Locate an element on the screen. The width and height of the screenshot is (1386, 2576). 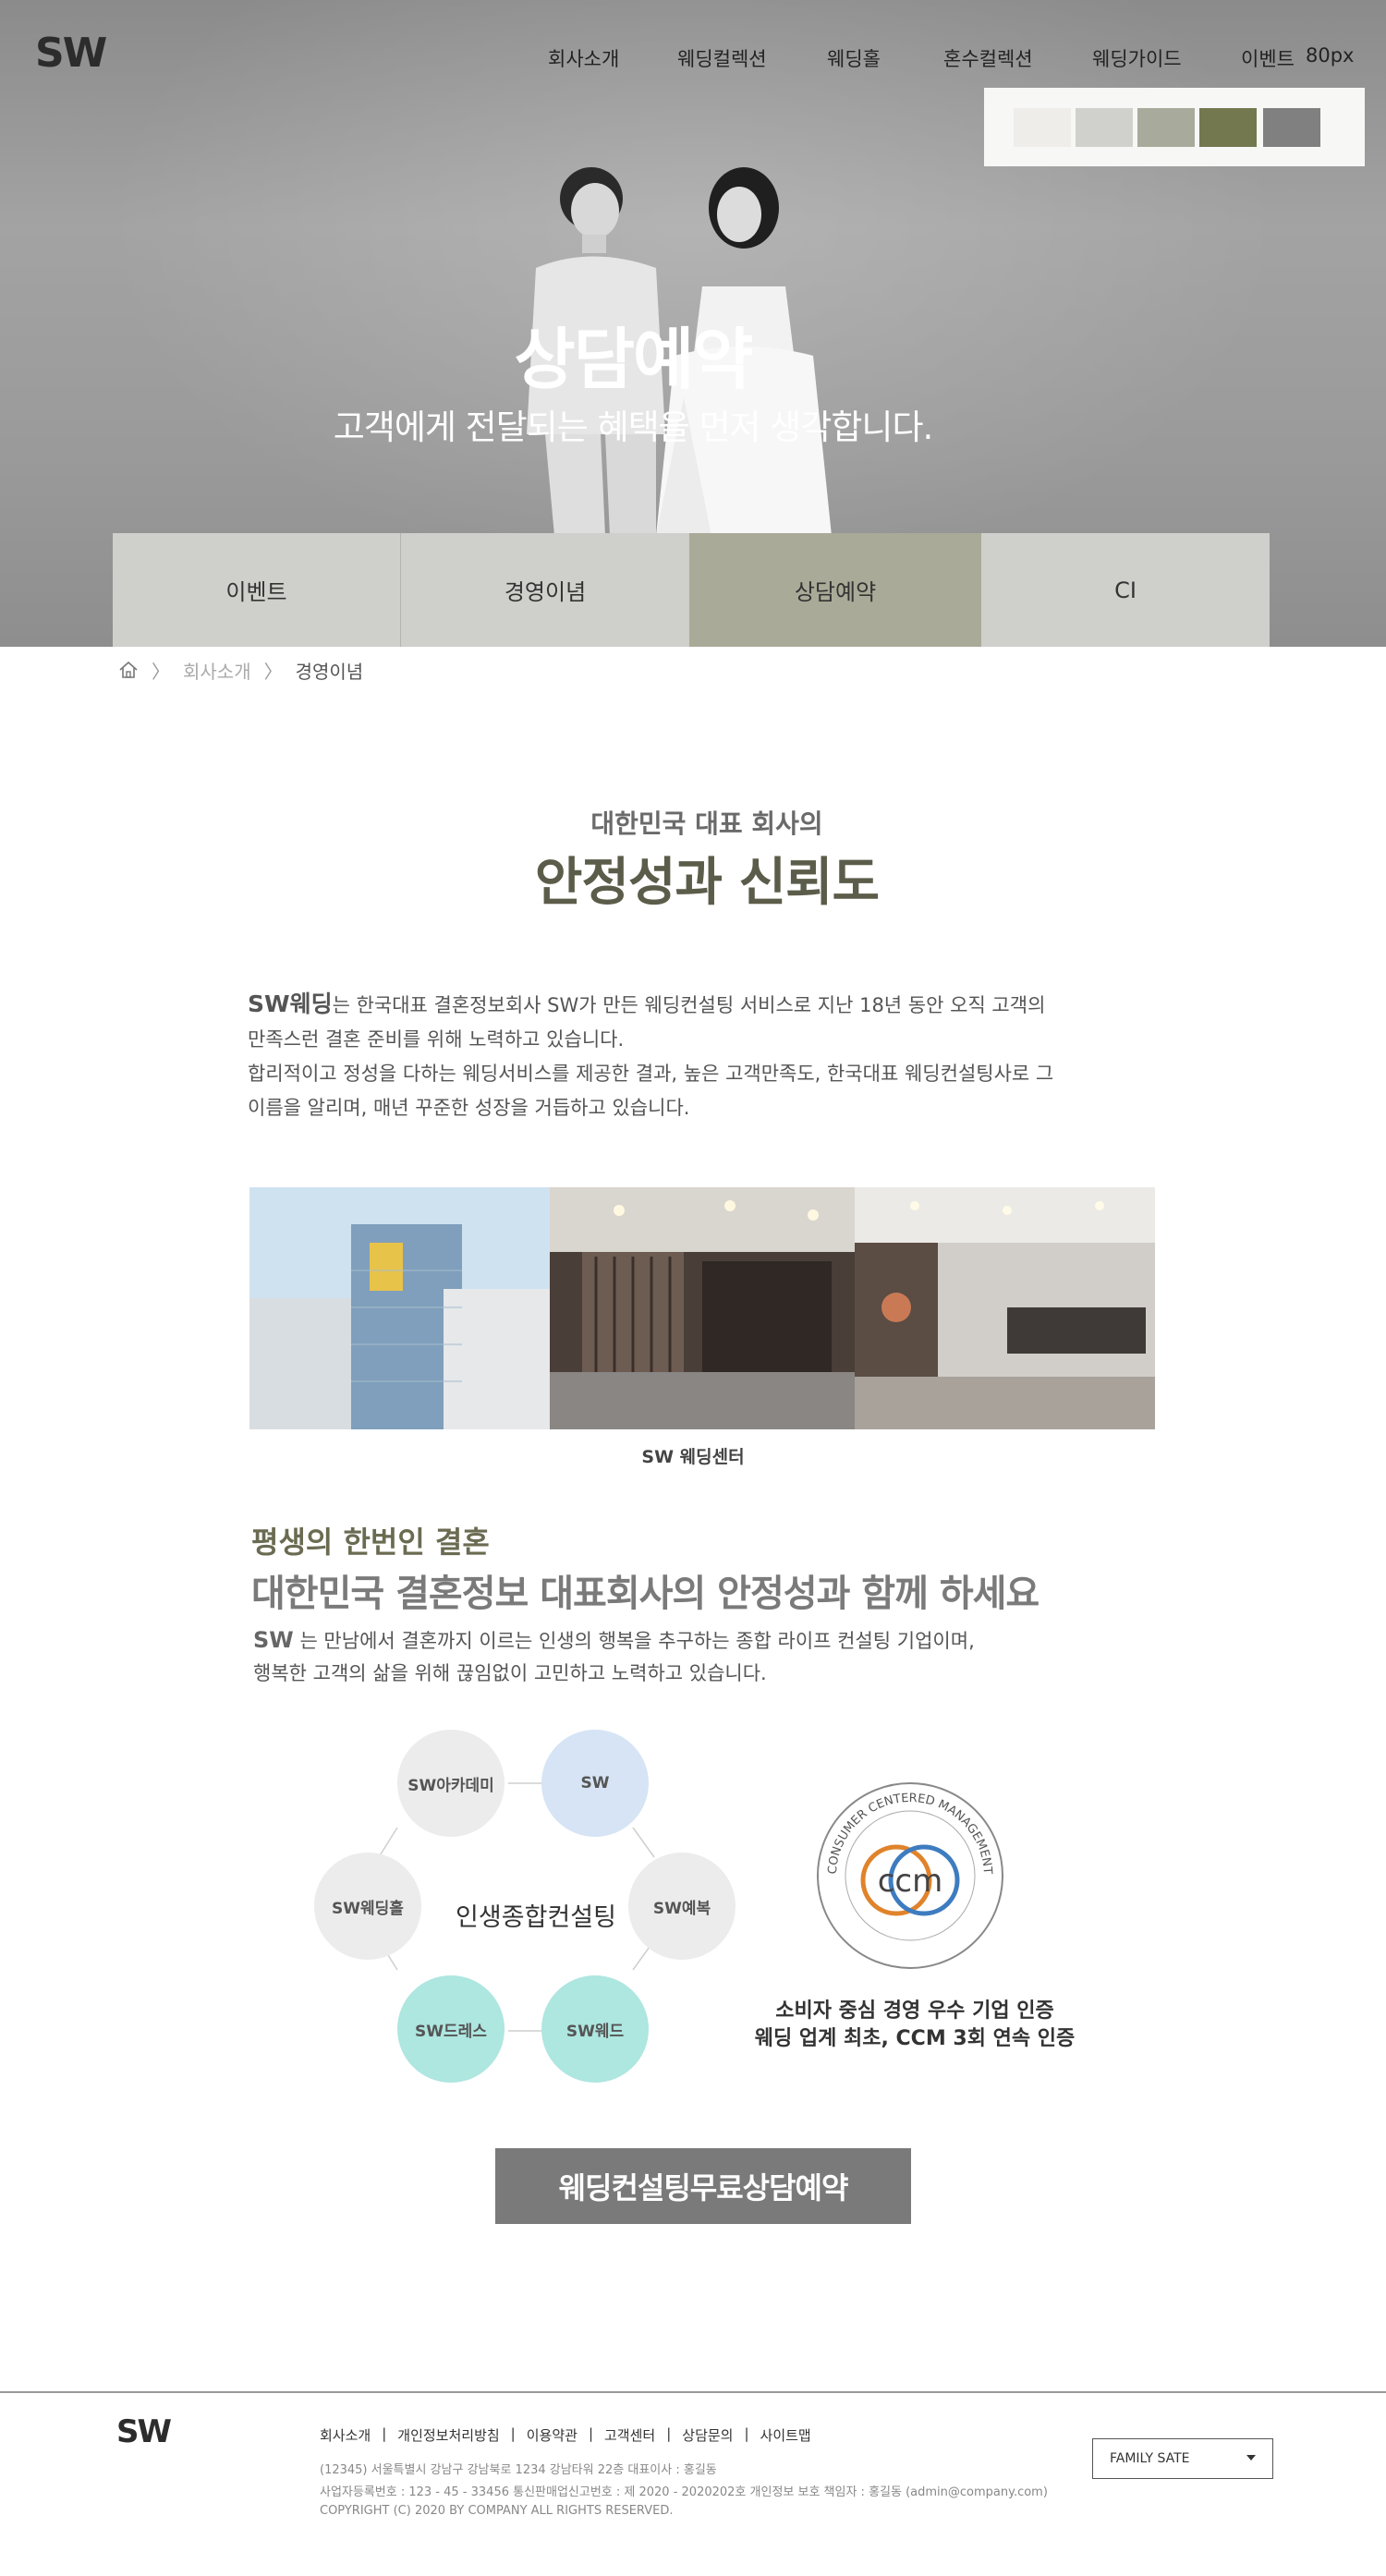
family-site-select: FAMILY SATE is located at coordinates (1182, 2458).